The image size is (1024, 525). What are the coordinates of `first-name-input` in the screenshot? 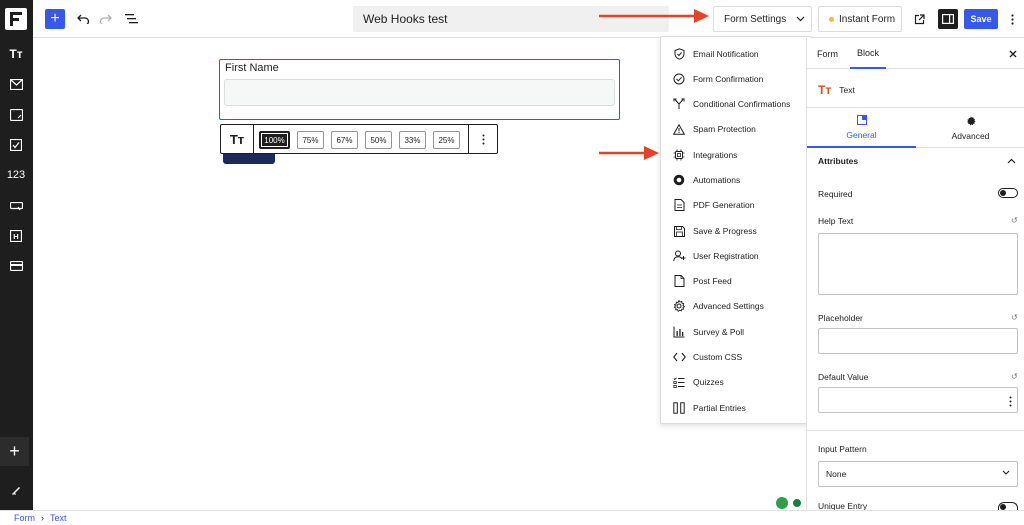 It's located at (419, 92).